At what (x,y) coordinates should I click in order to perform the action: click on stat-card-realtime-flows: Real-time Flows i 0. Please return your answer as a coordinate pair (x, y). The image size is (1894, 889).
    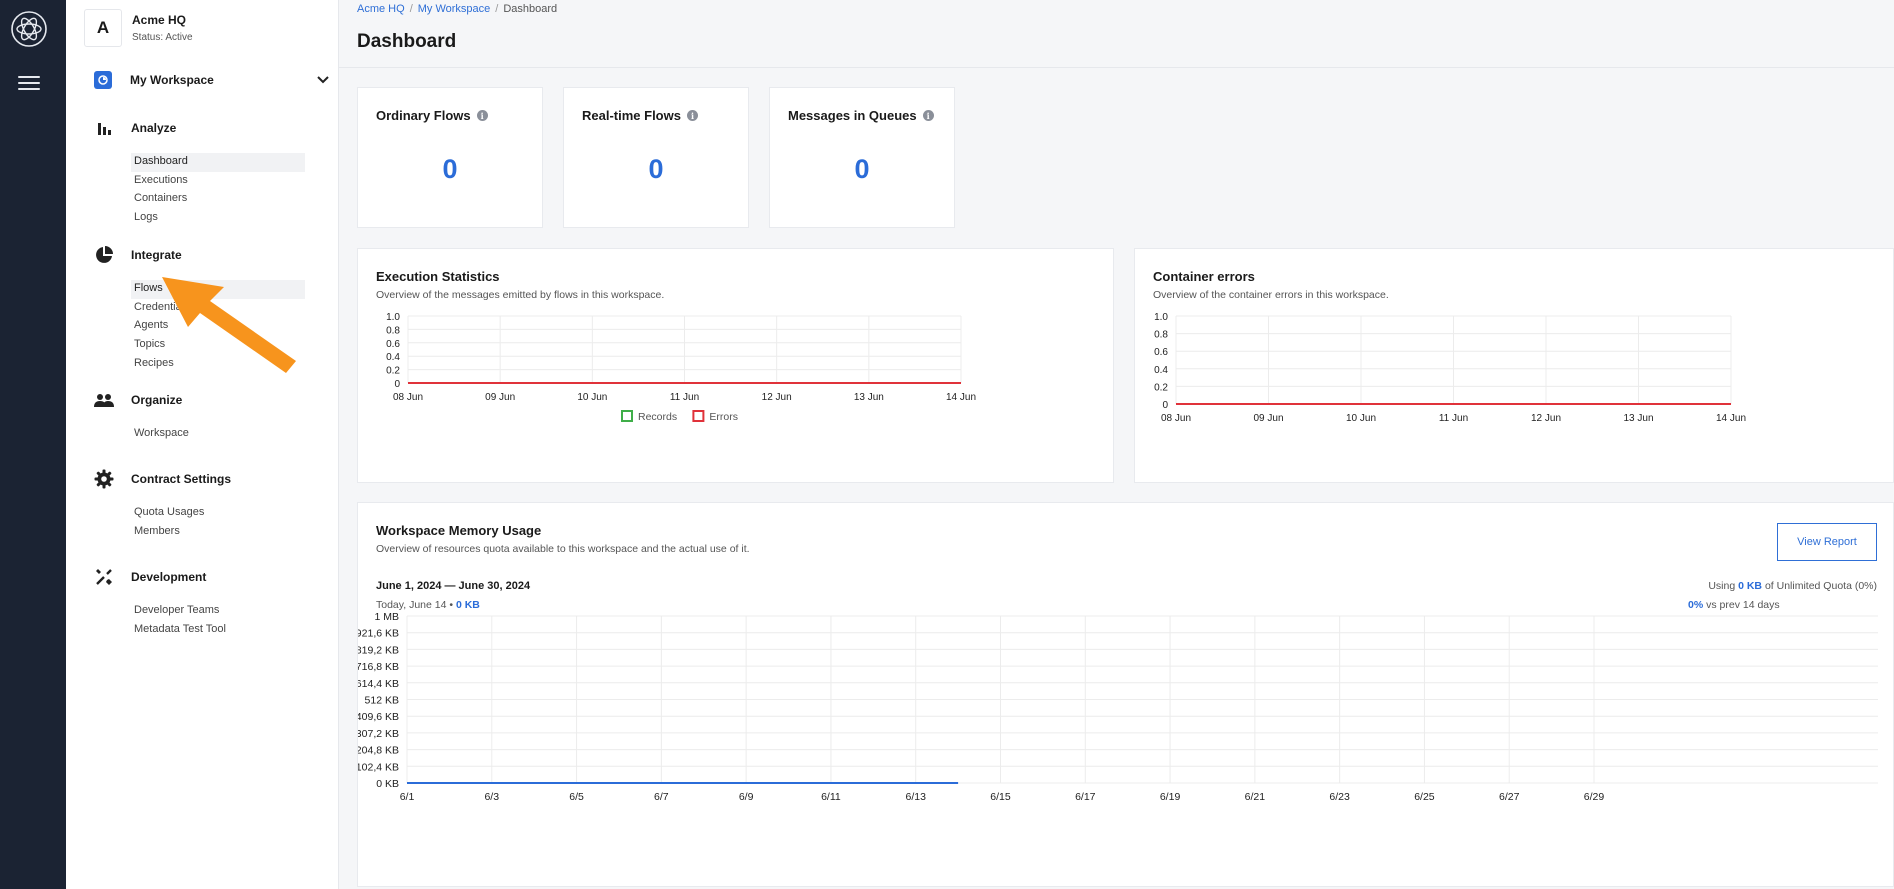
    Looking at the image, I should click on (656, 157).